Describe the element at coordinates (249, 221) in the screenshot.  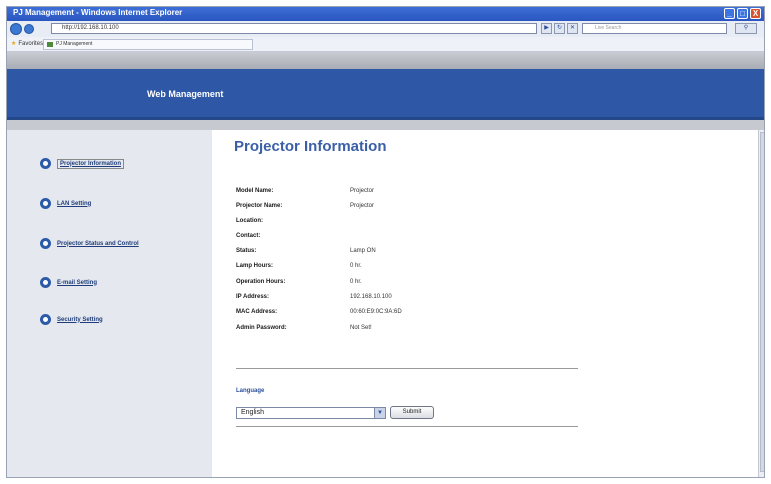
I see `info-label: Location:` at that location.